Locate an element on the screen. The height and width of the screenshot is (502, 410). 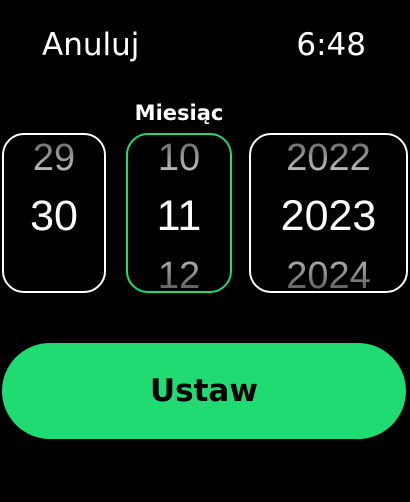
year-option-above: 2022 is located at coordinates (328, 158).